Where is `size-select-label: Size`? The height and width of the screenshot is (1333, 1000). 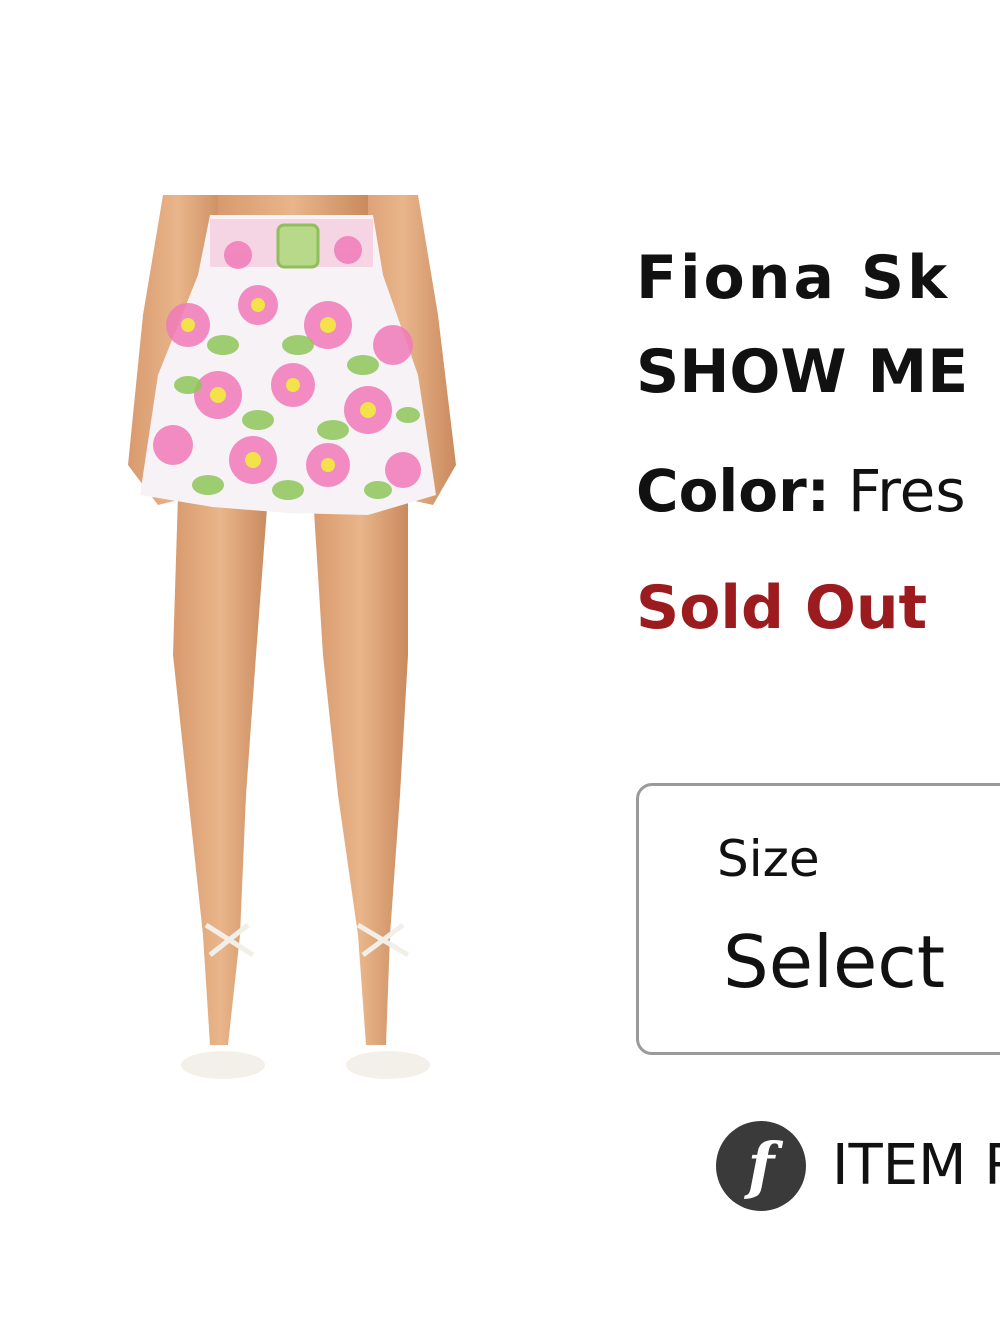 size-select-label: Size is located at coordinates (768, 859).